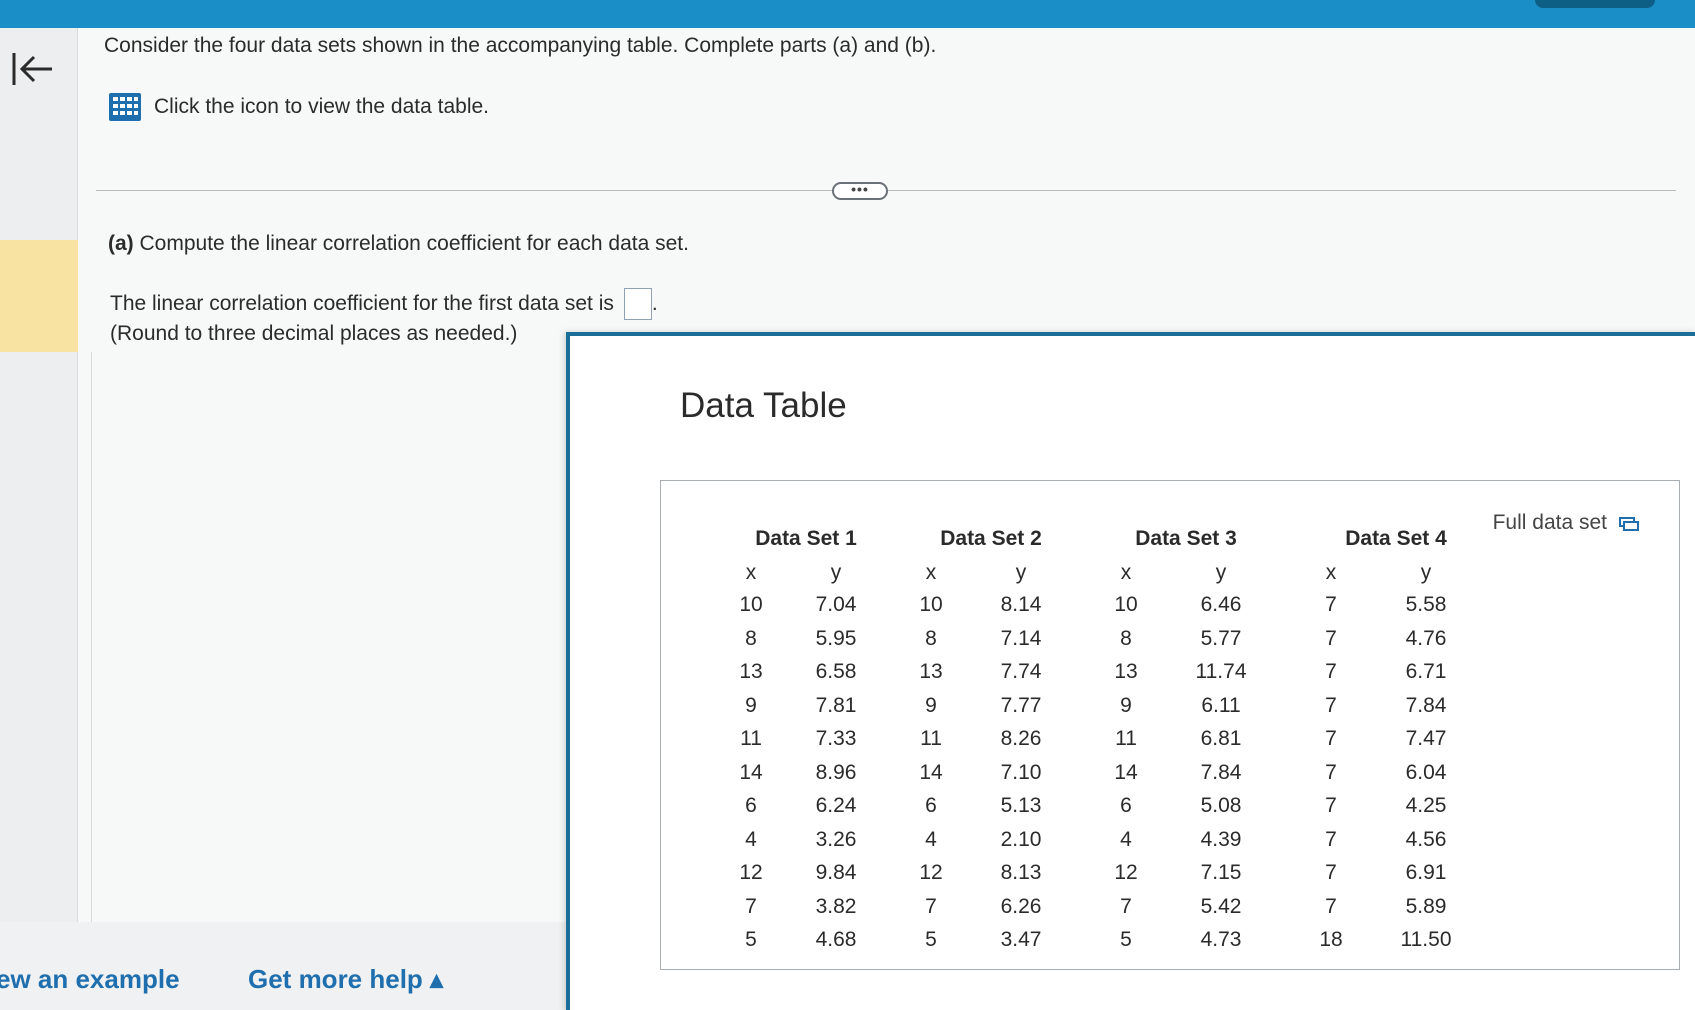 This screenshot has width=1695, height=1010. Describe the element at coordinates (836, 839) in the screenshot. I see `table-cell: 3.26` at that location.